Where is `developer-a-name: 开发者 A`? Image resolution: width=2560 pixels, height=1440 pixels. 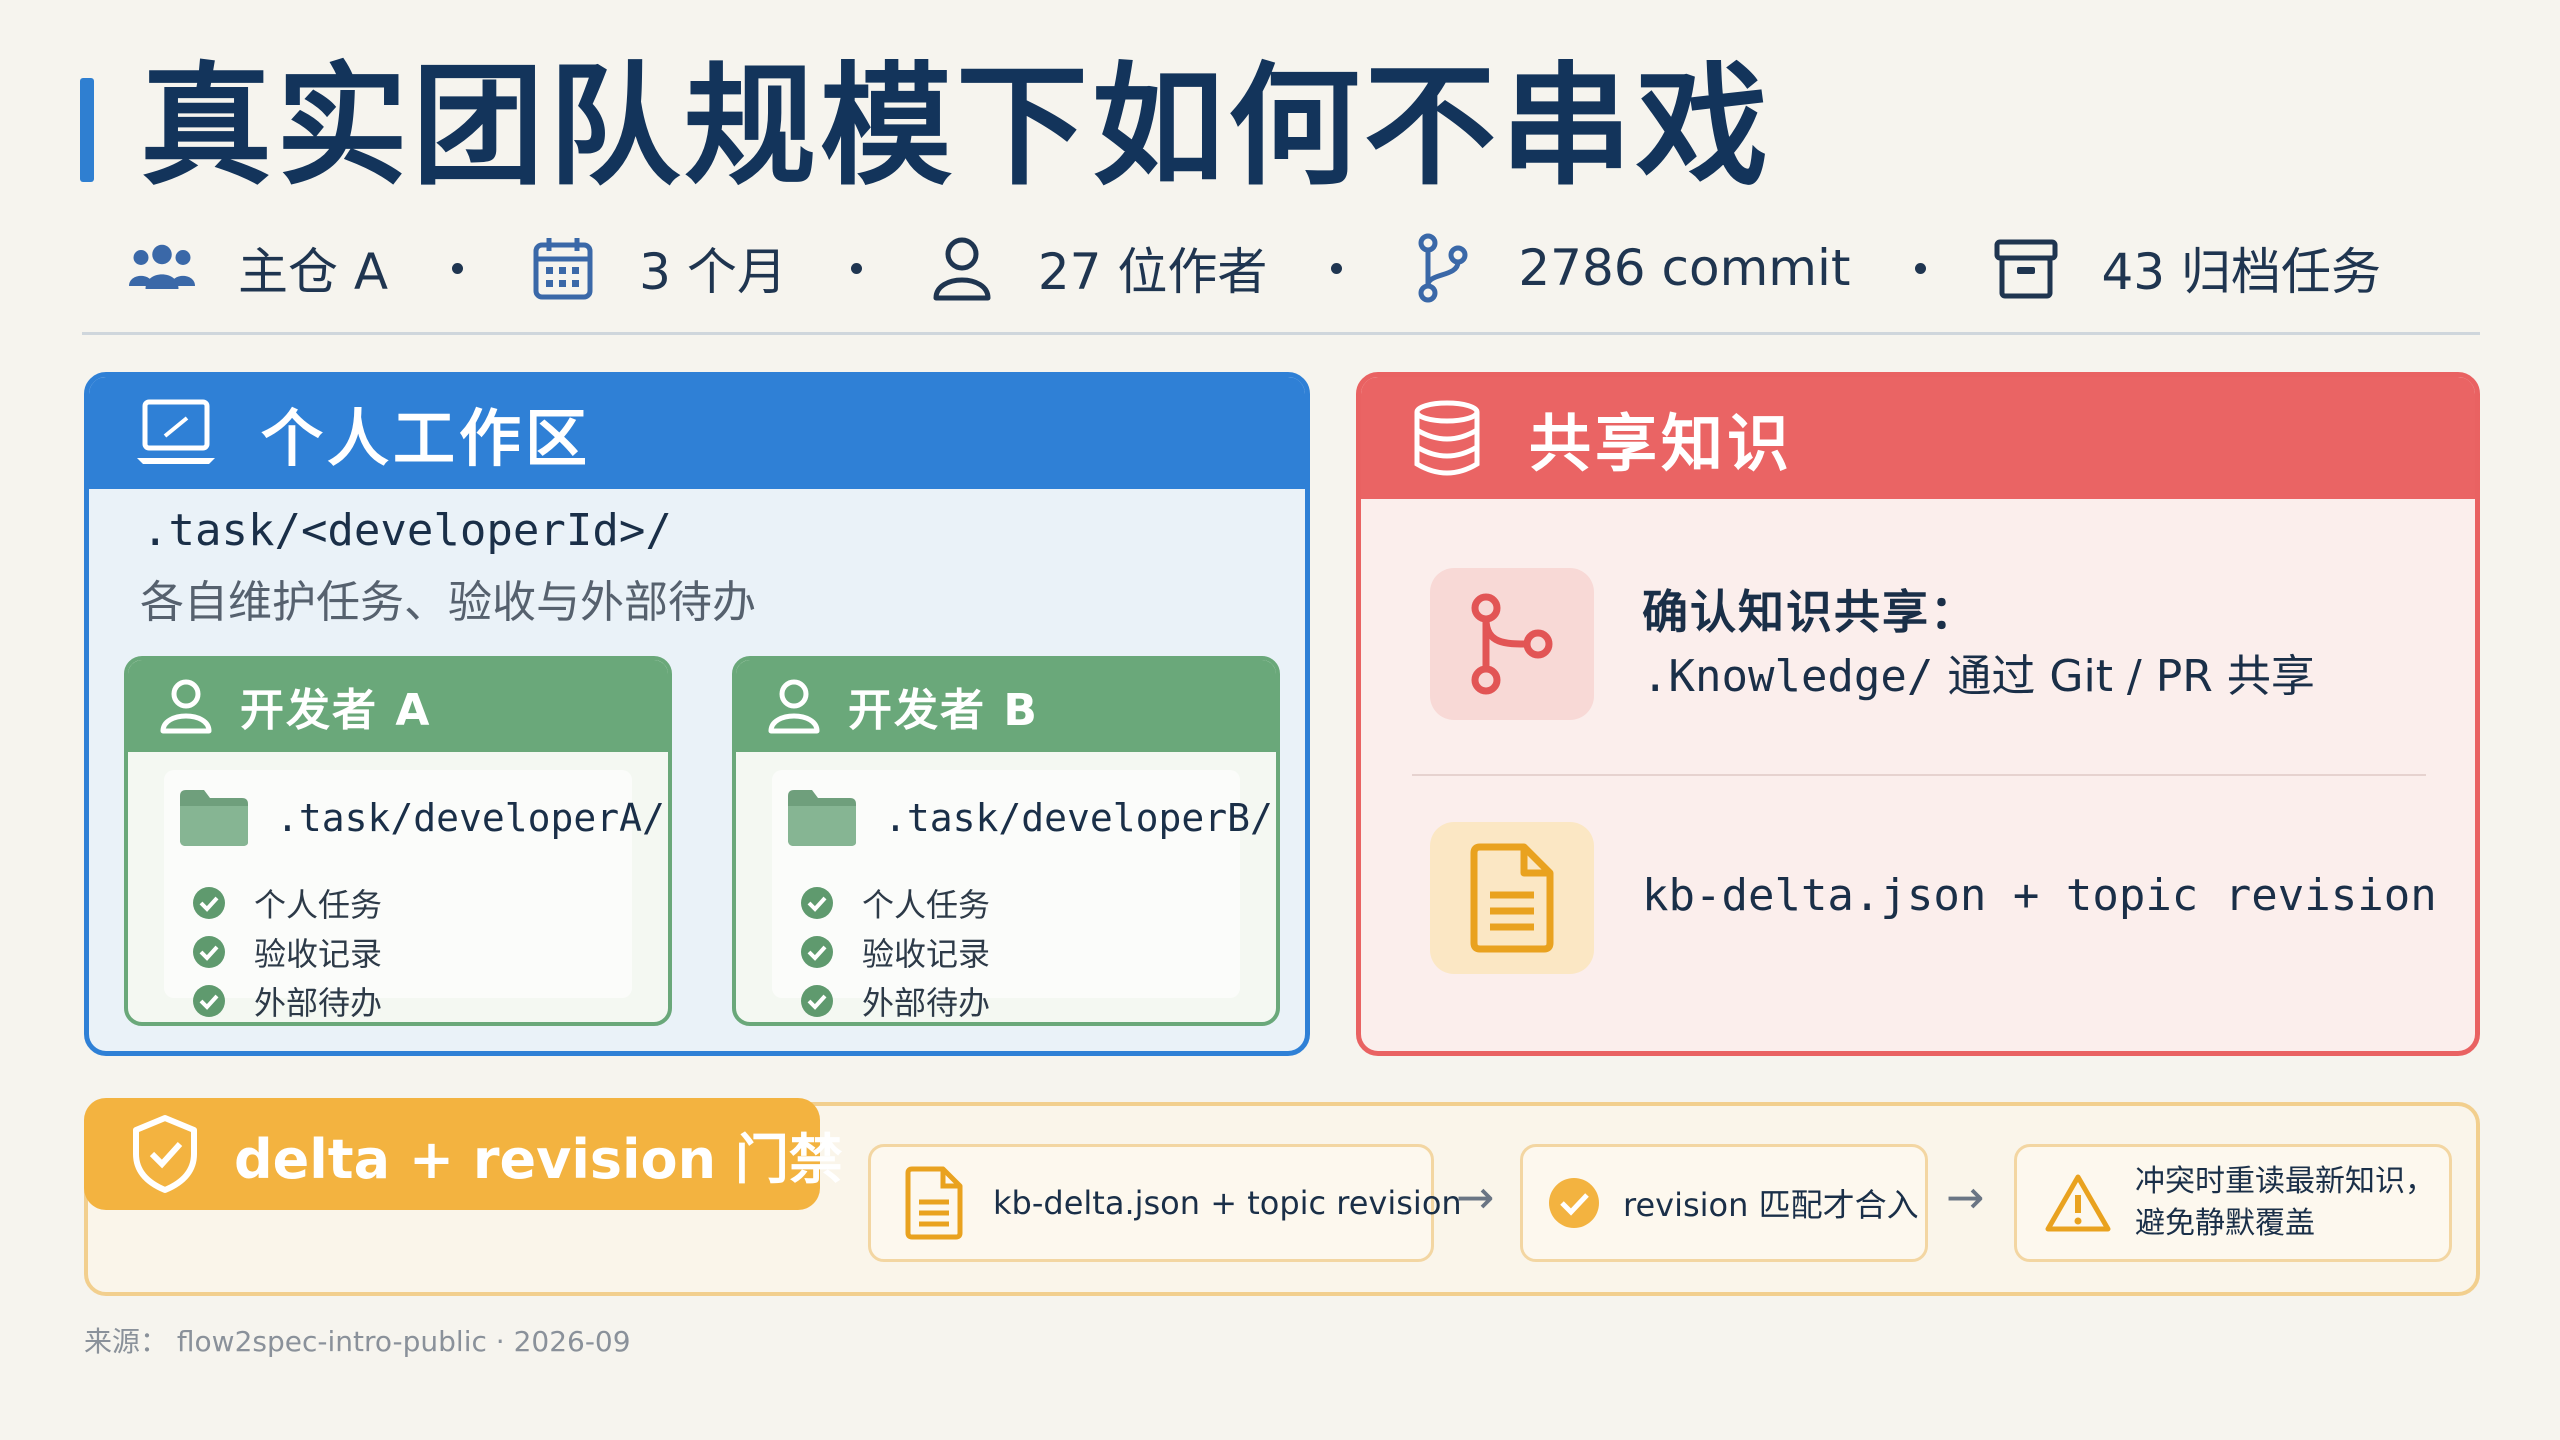 developer-a-name: 开发者 A is located at coordinates (336, 710).